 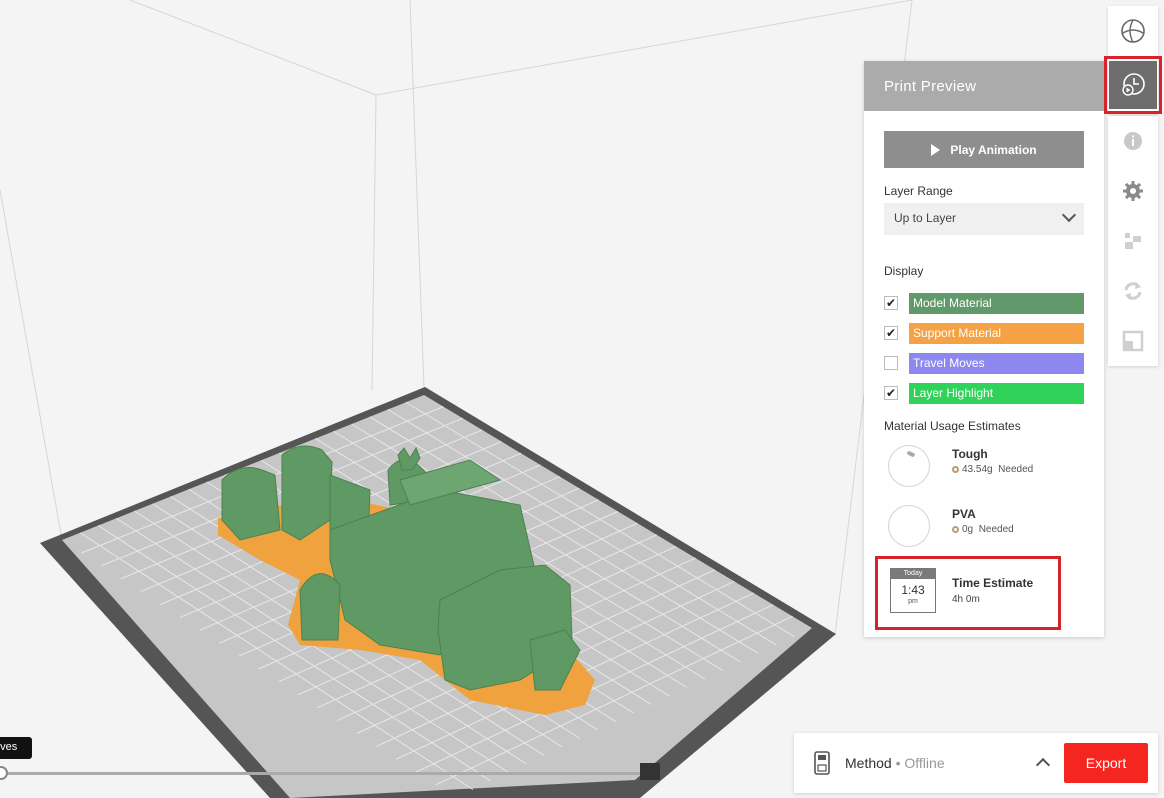 I want to click on info-button, so click(x=1133, y=141).